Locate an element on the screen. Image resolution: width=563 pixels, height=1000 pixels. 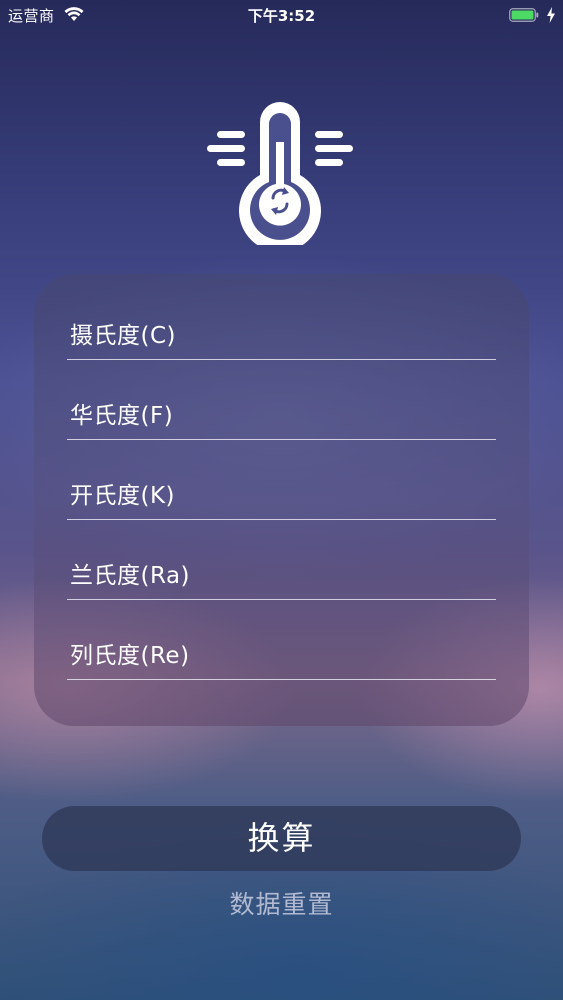
celsius-label: 摄氏度(C) is located at coordinates (123, 336).